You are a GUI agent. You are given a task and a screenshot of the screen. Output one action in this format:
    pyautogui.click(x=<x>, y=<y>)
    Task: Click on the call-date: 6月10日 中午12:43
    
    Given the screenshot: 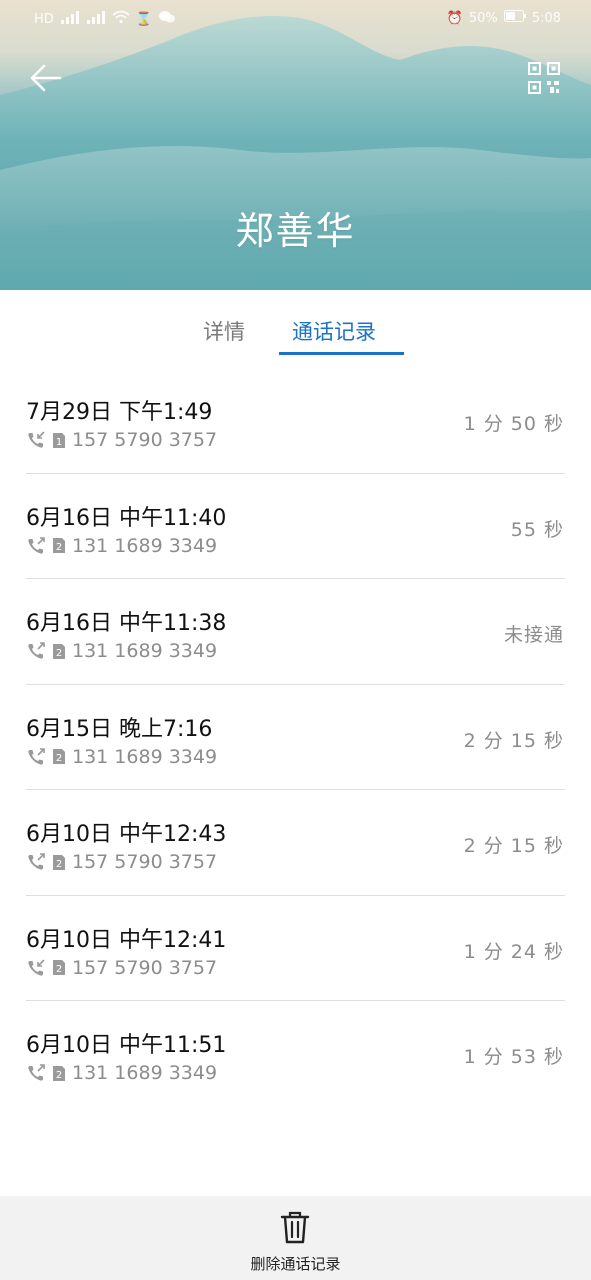 What is the action you would take?
    pyautogui.click(x=126, y=834)
    